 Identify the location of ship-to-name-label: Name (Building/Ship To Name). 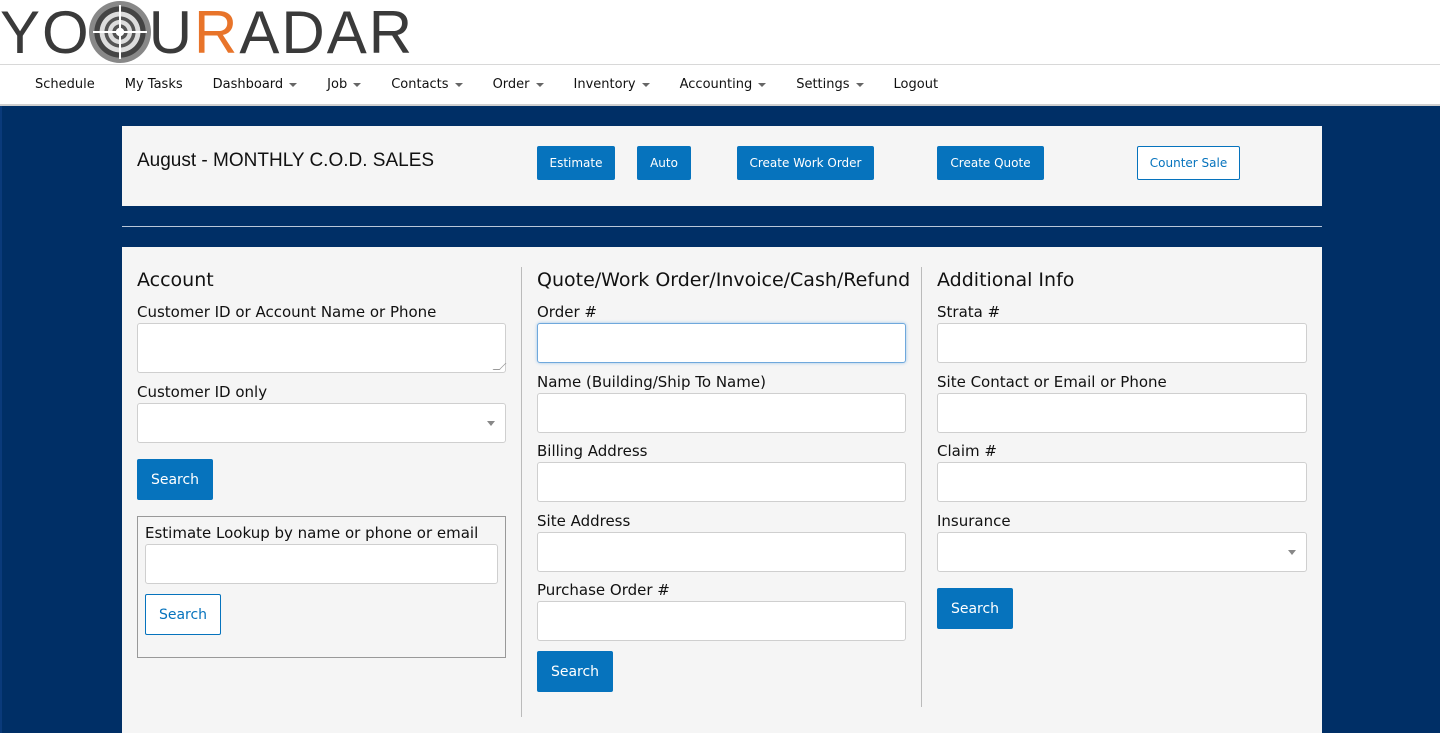
(651, 382).